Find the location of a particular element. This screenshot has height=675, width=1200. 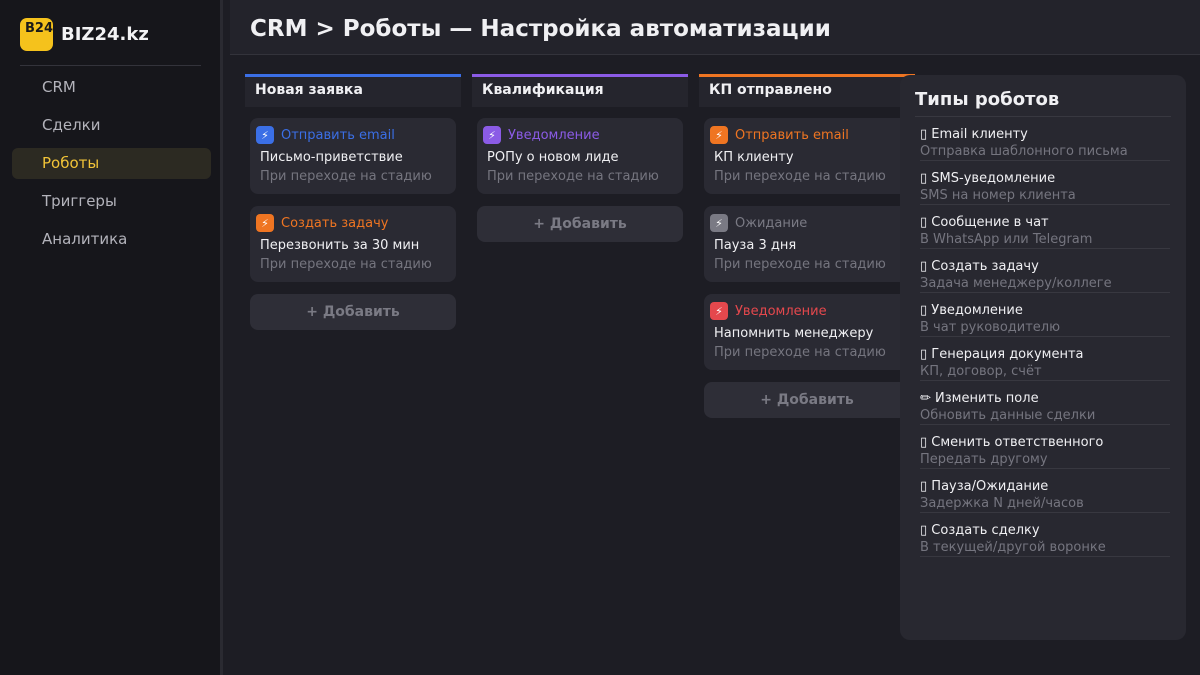

robot-type: Ожидание is located at coordinates (771, 223).